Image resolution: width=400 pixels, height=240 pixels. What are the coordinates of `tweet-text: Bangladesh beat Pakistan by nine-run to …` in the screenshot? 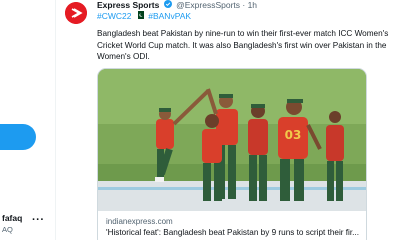 It's located at (243, 45).